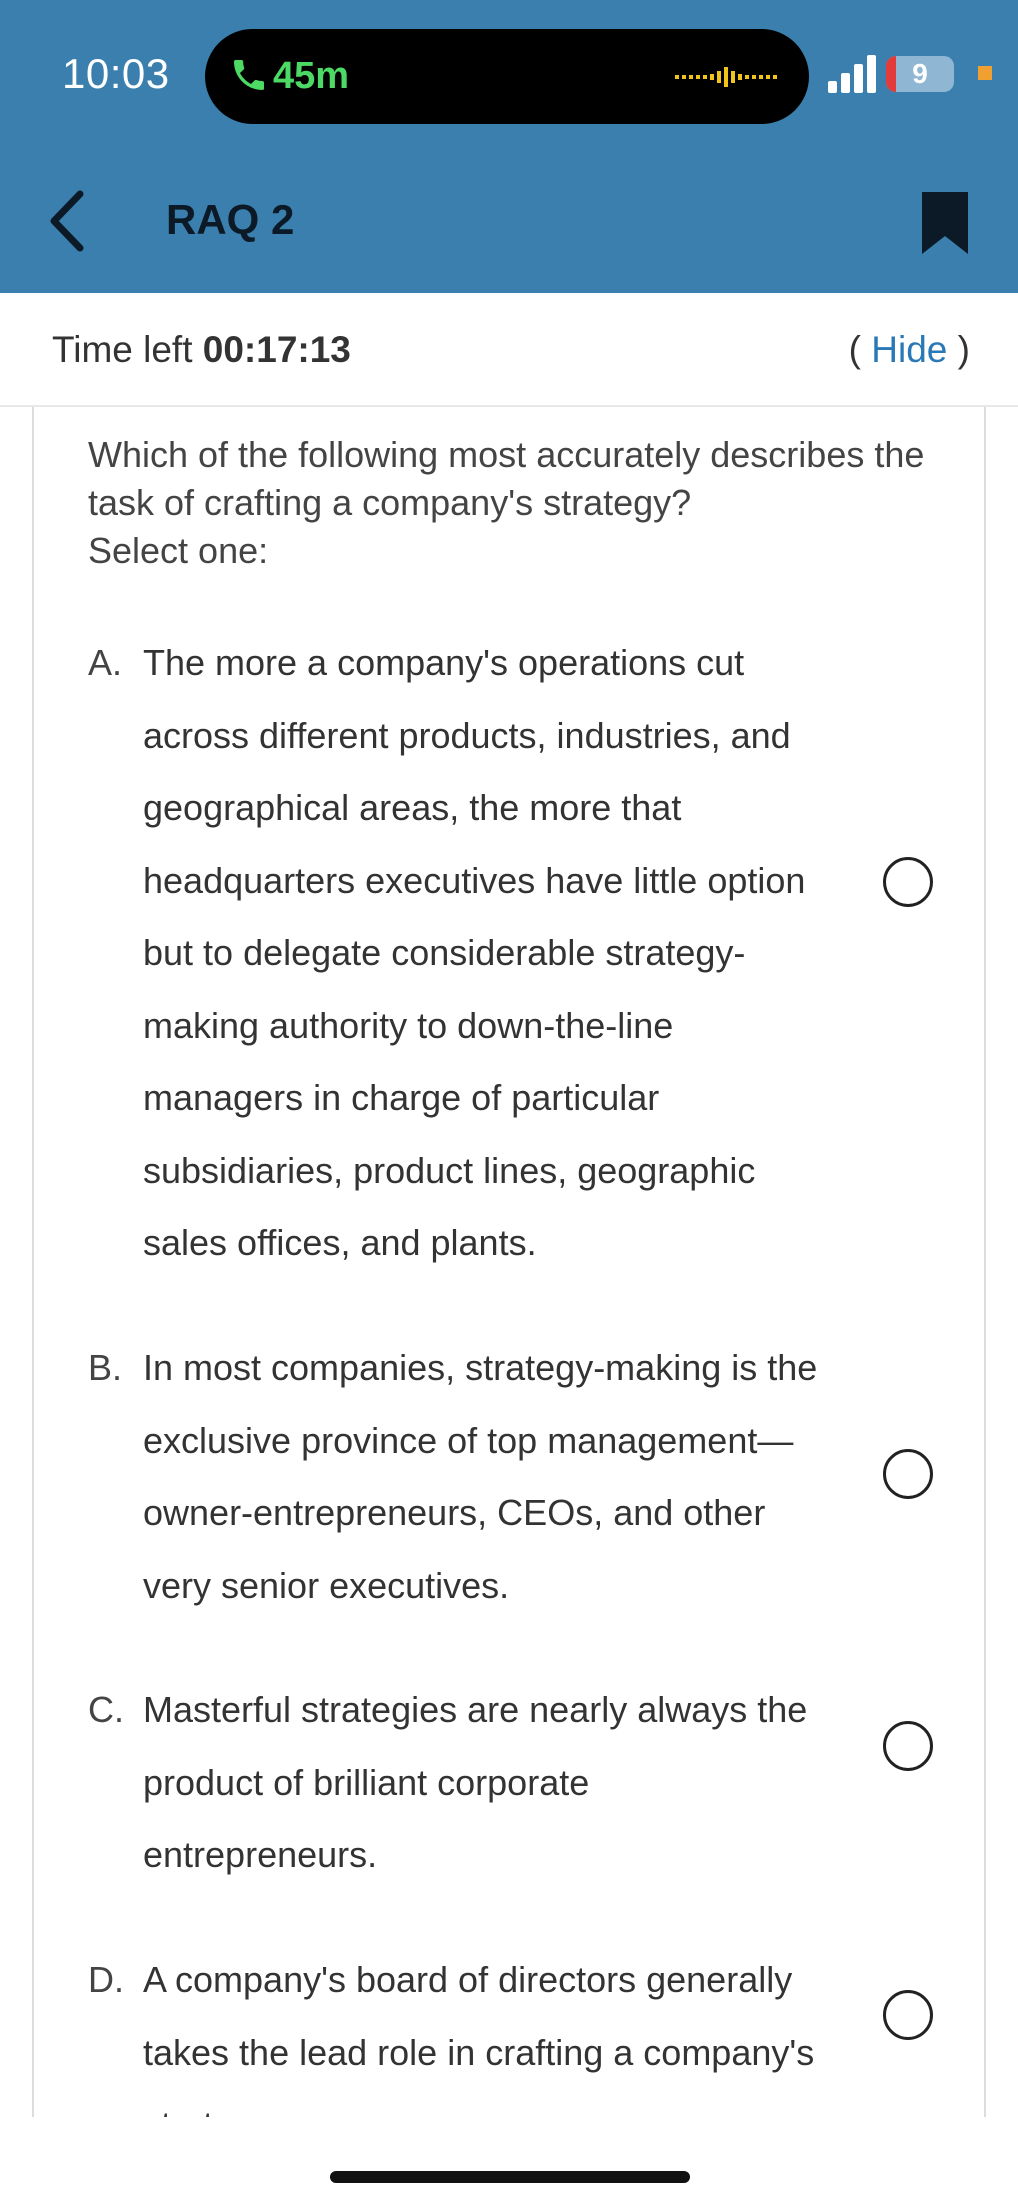 This screenshot has width=1018, height=2207. Describe the element at coordinates (908, 1746) in the screenshot. I see `option-c-radio` at that location.